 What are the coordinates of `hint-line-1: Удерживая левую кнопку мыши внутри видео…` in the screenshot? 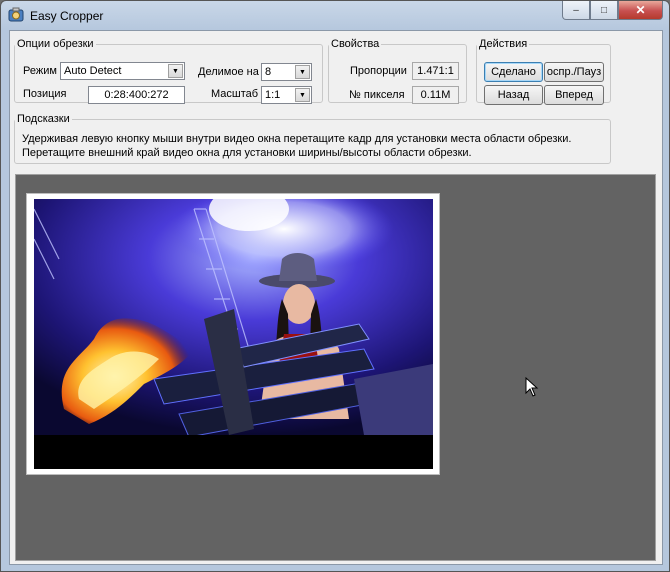 It's located at (297, 139).